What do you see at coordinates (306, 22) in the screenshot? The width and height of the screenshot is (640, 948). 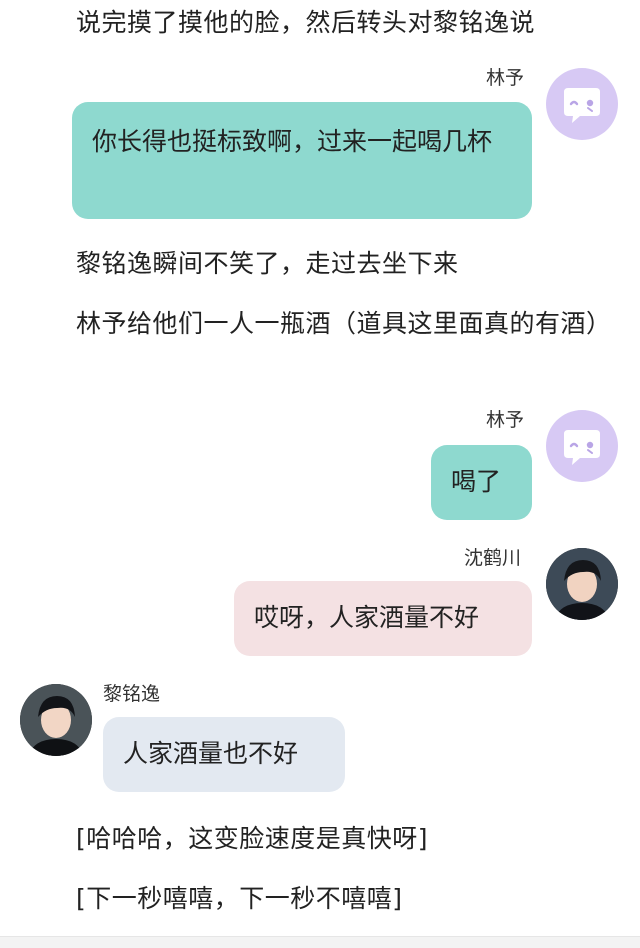 I see `narration-text: 说完摸了摸他的脸，然后转头对黎铭逸说` at bounding box center [306, 22].